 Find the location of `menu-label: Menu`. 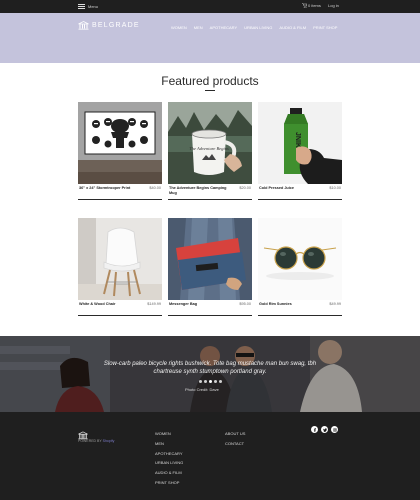

menu-label: Menu is located at coordinates (93, 6).